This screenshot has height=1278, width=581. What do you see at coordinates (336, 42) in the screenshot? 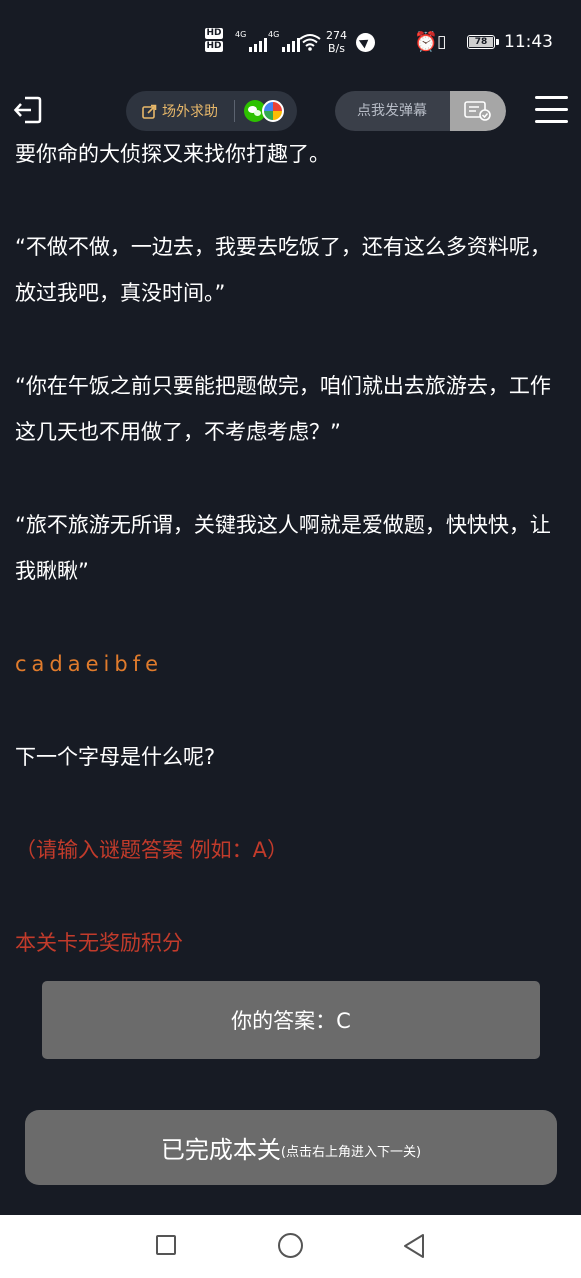
I see `network-speed: 274 B/s` at bounding box center [336, 42].